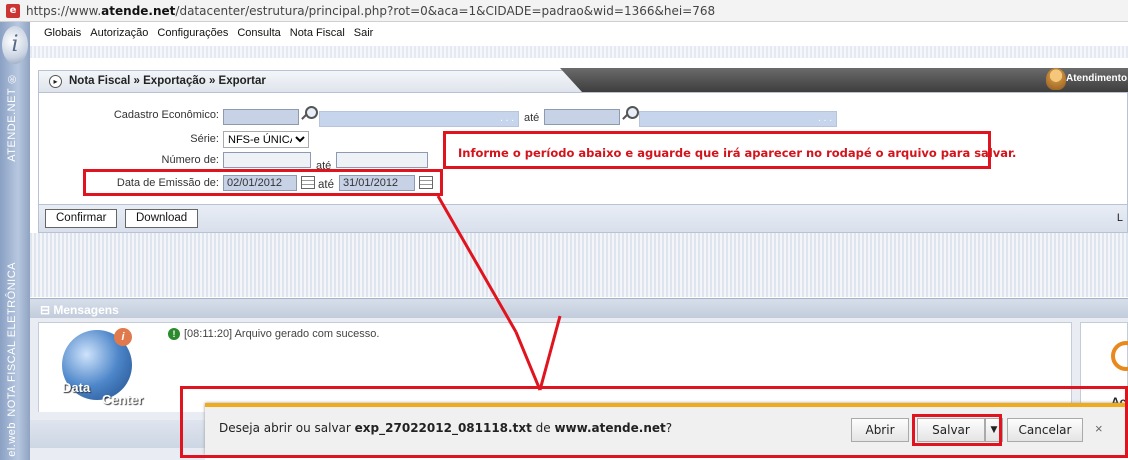 This screenshot has height=460, width=1128. Describe the element at coordinates (477, 264) in the screenshot. I see `arrow-line-left` at that location.